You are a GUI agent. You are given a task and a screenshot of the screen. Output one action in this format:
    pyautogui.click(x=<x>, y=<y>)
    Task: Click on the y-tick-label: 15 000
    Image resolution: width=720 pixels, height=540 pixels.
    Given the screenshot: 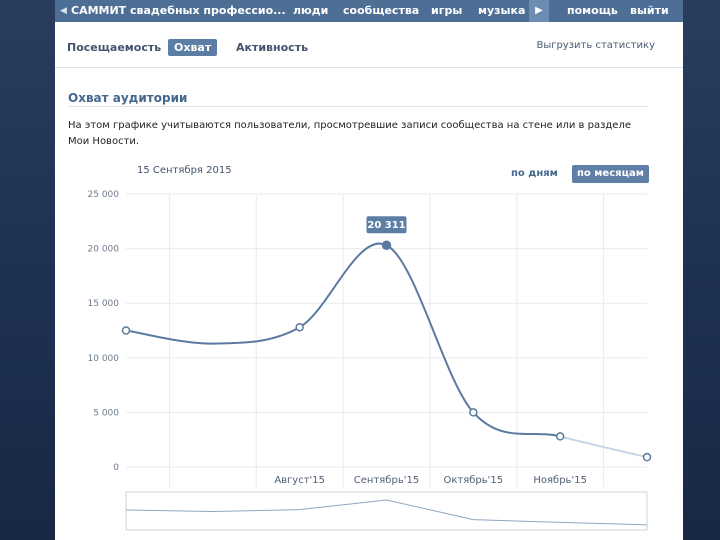 What is the action you would take?
    pyautogui.click(x=104, y=304)
    